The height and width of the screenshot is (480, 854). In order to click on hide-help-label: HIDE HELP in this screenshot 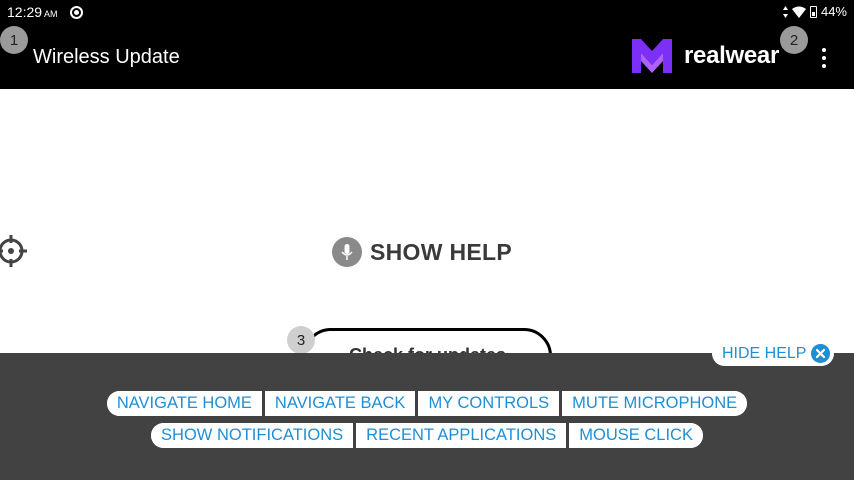, I will do `click(764, 353)`.